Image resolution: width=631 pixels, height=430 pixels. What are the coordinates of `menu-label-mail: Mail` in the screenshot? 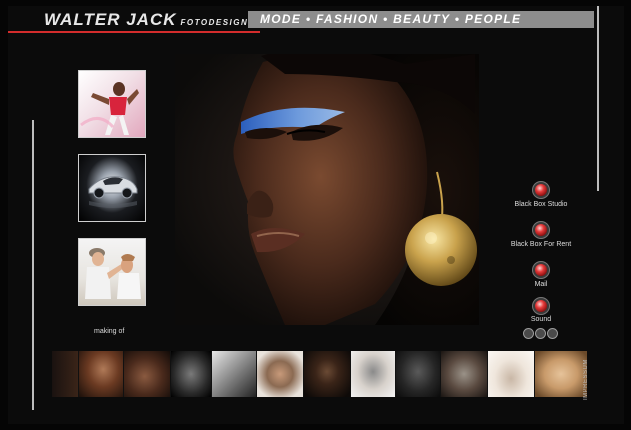 It's located at (541, 284).